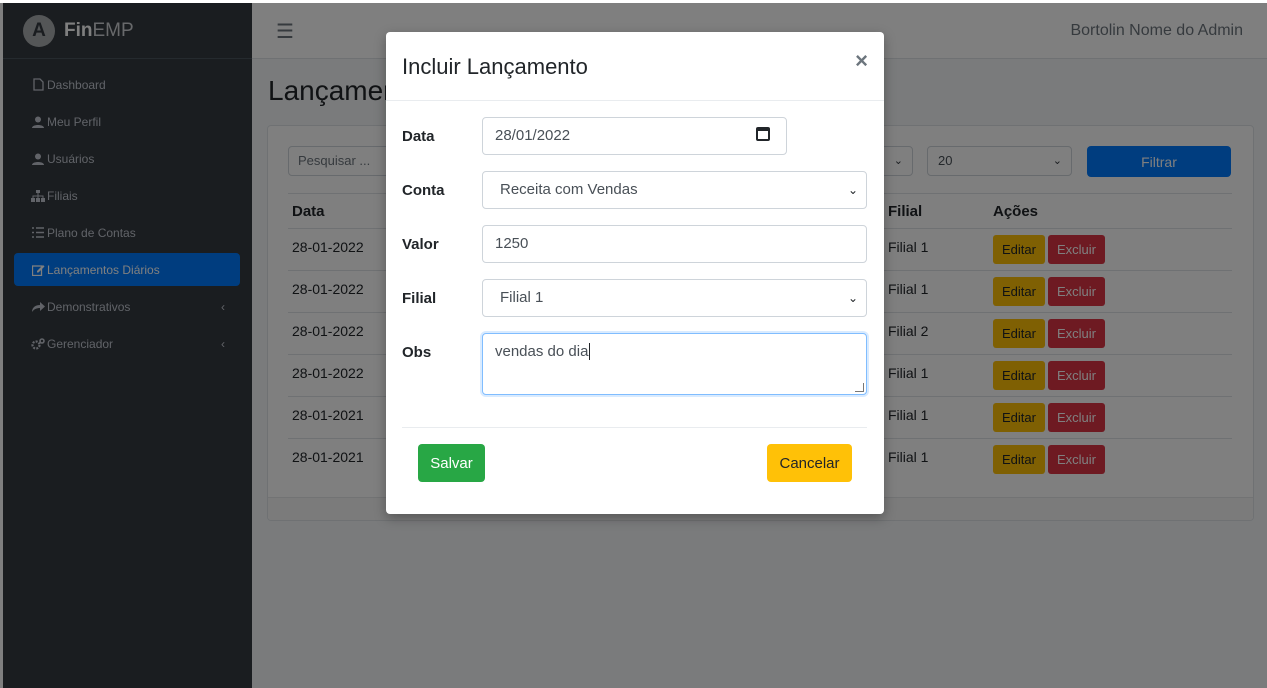 The image size is (1267, 688). Describe the element at coordinates (542, 351) in the screenshot. I see `notes-textarea-value: vendas do dia` at that location.